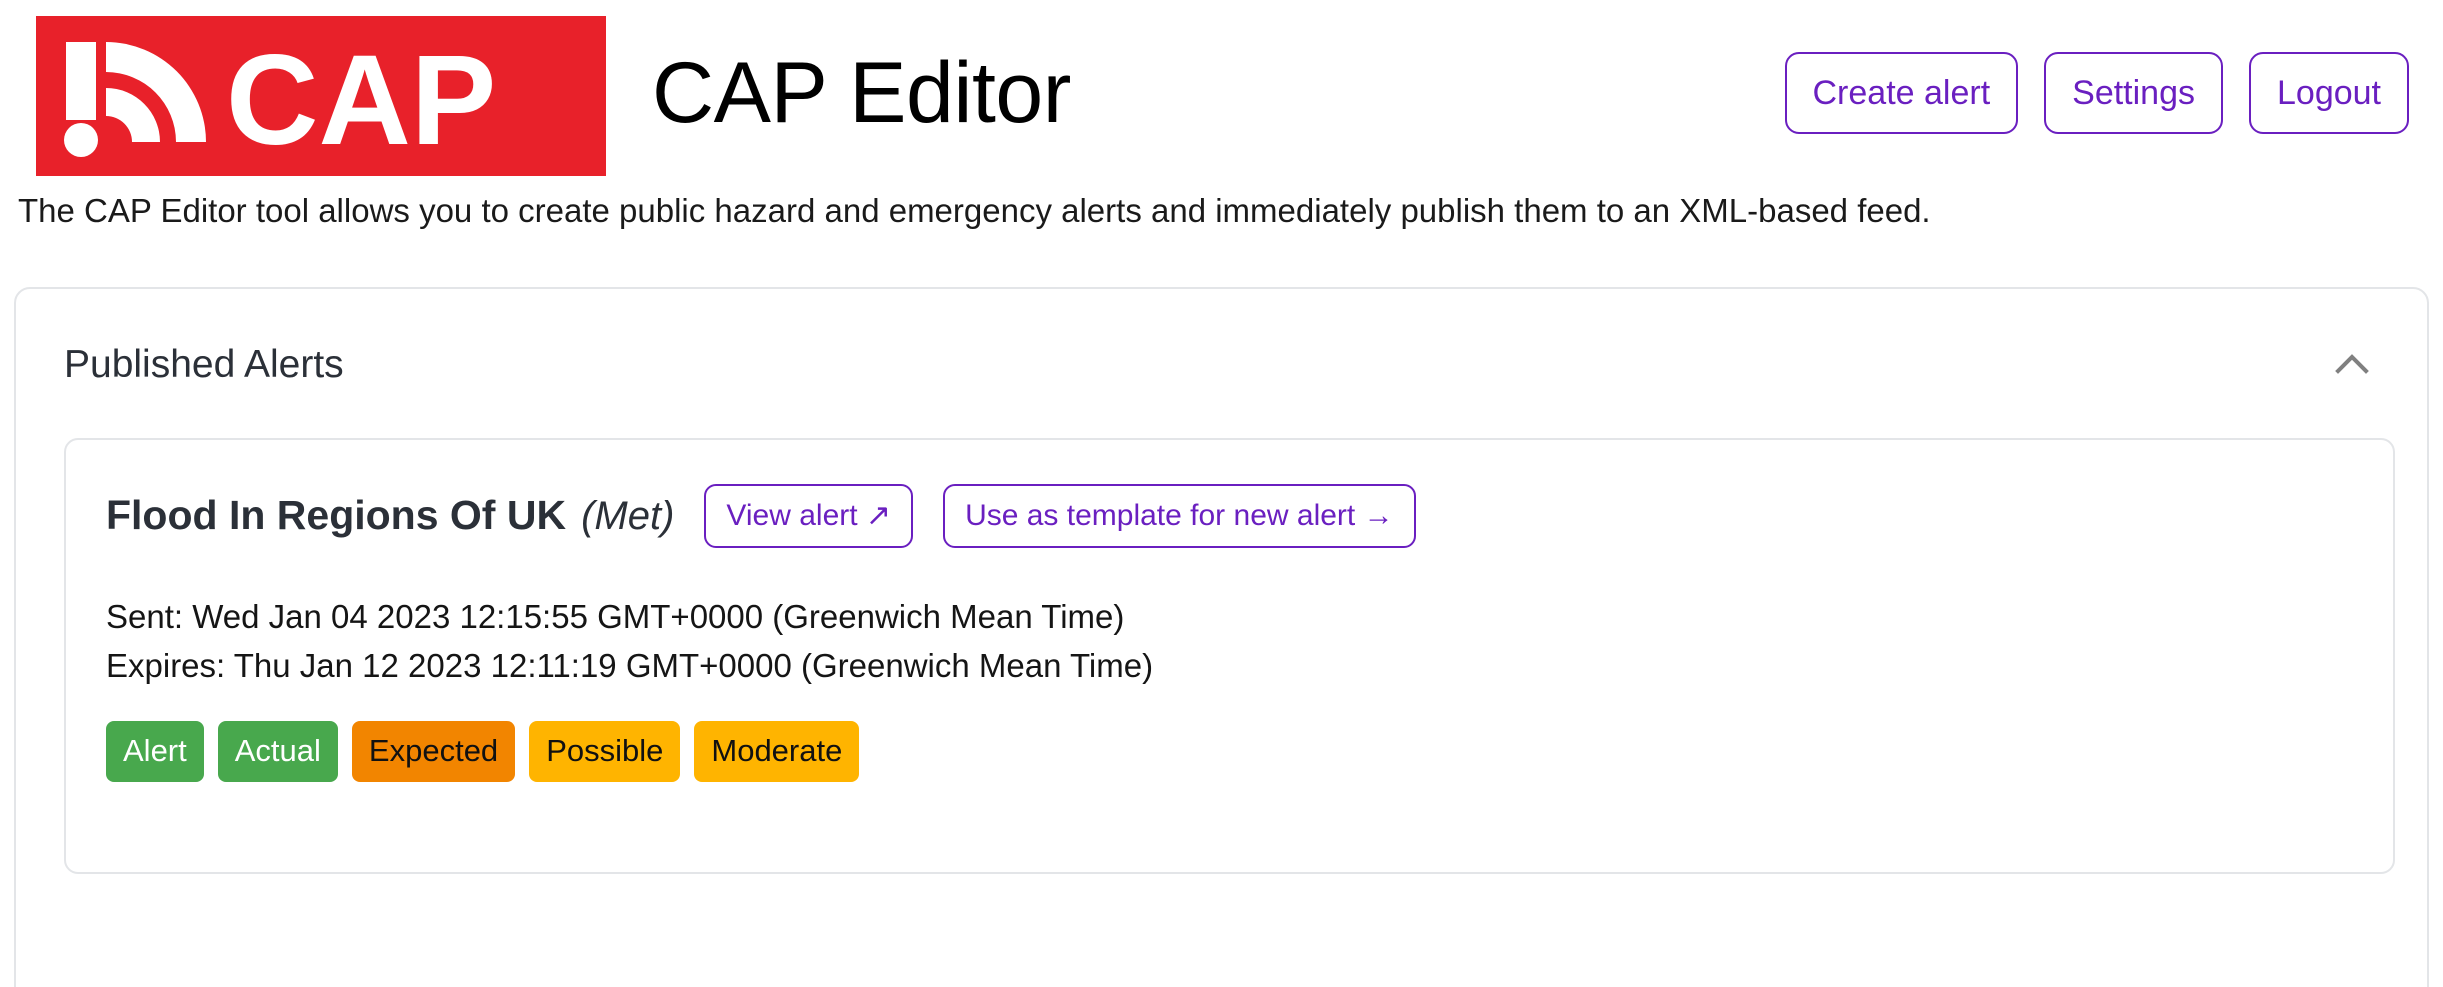 This screenshot has width=2443, height=987. I want to click on status-badge: Alert, so click(155, 751).